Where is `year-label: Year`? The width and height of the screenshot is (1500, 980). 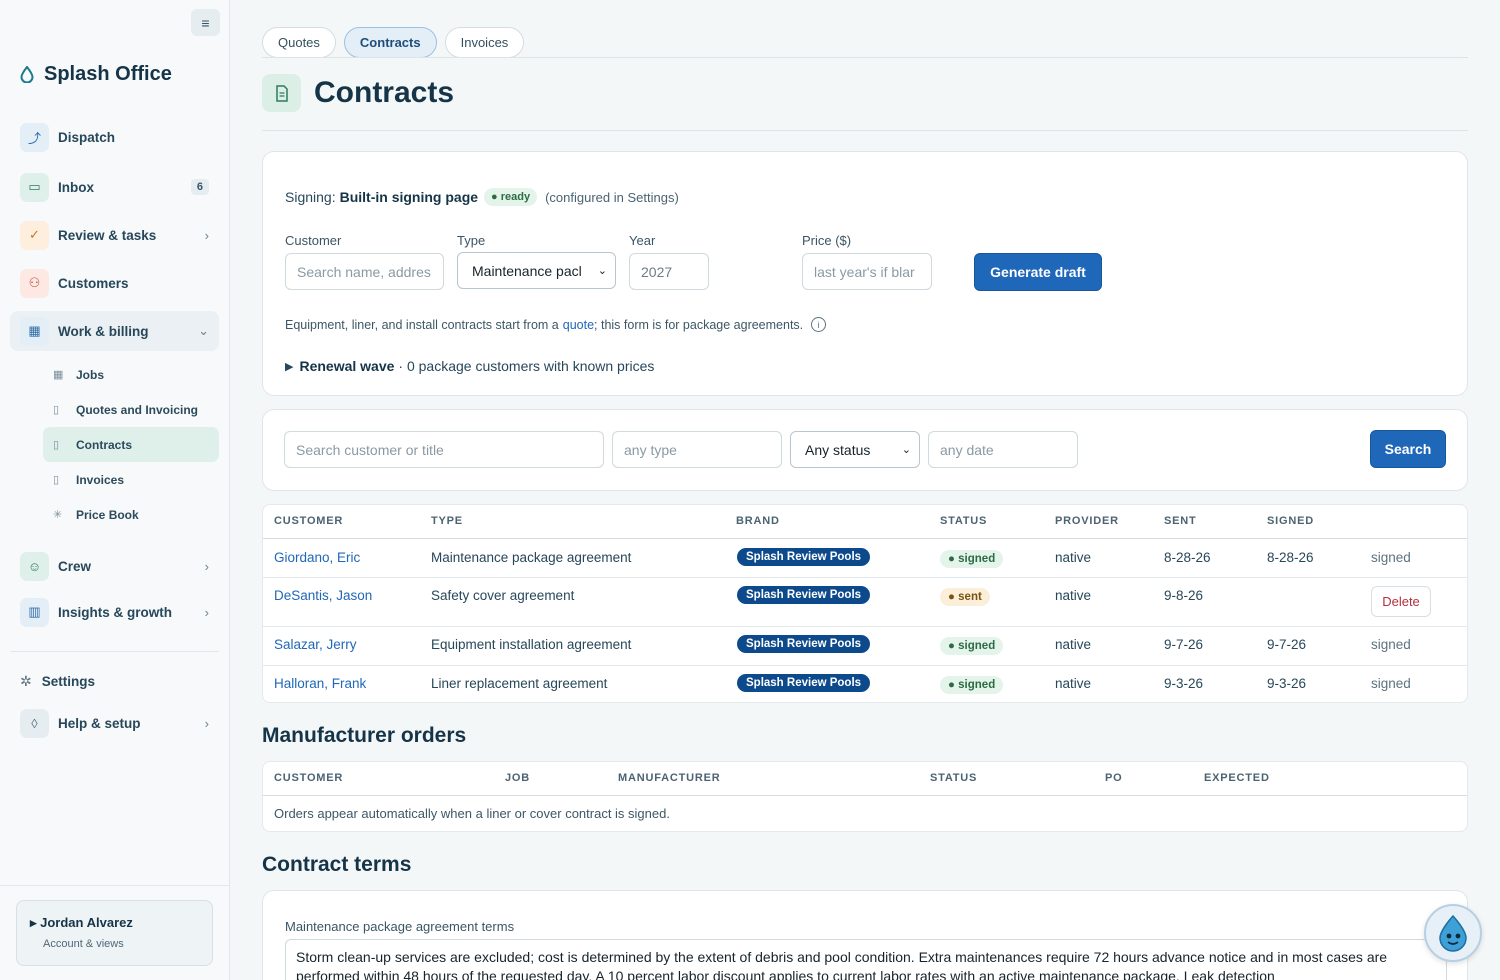
year-label: Year is located at coordinates (642, 240).